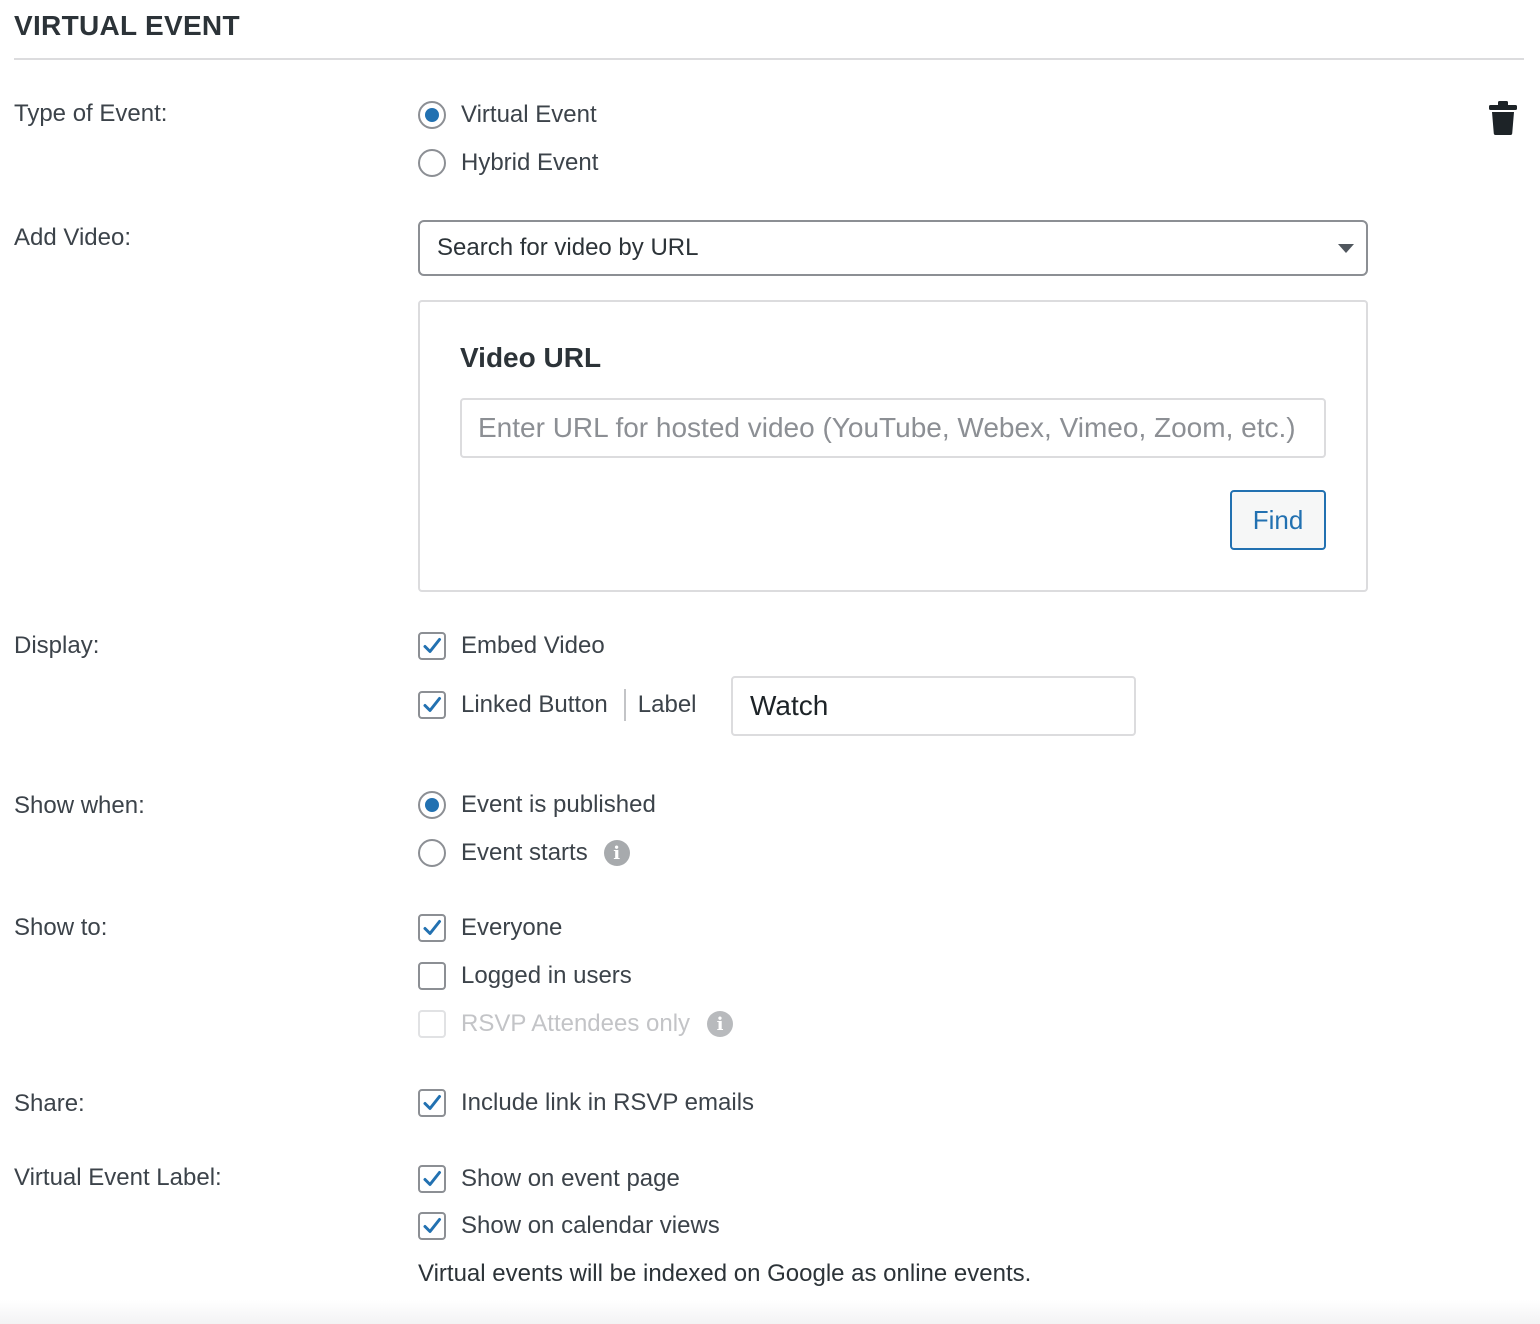  I want to click on button-label-field-label: Label, so click(667, 704).